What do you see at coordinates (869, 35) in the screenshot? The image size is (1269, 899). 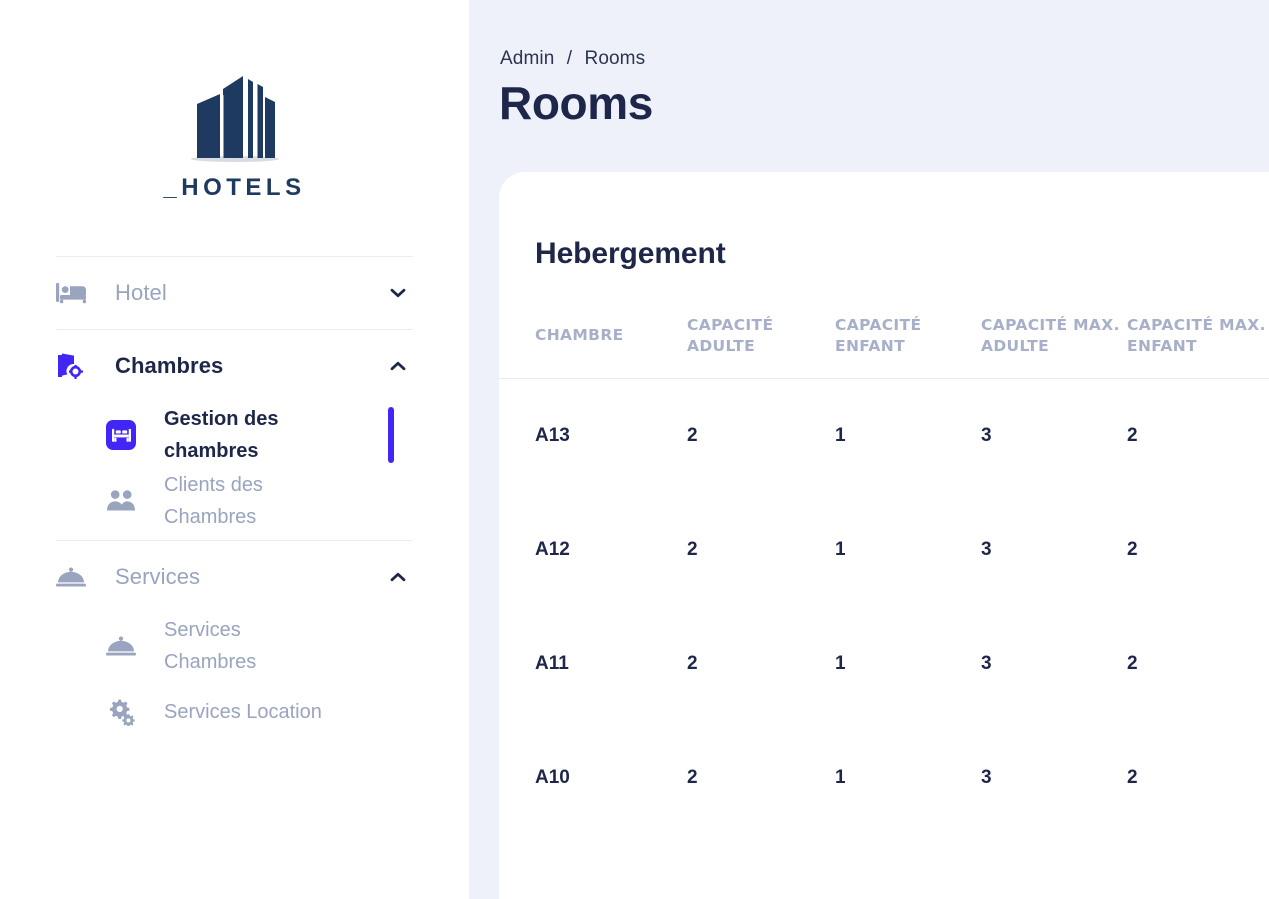 I see `breadcrumb: Admin / Rooms` at bounding box center [869, 35].